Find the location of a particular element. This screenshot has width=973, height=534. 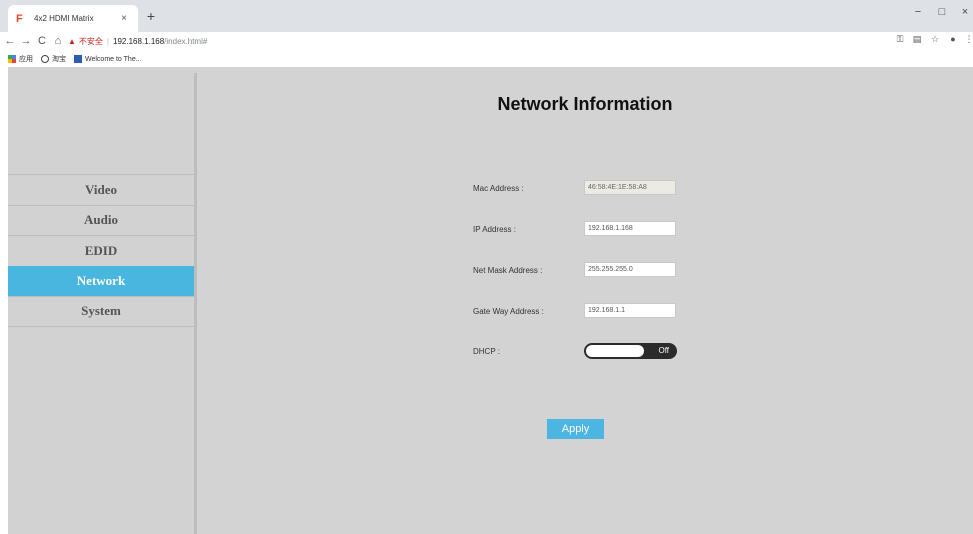

tab-close-icon: × is located at coordinates (124, 18).